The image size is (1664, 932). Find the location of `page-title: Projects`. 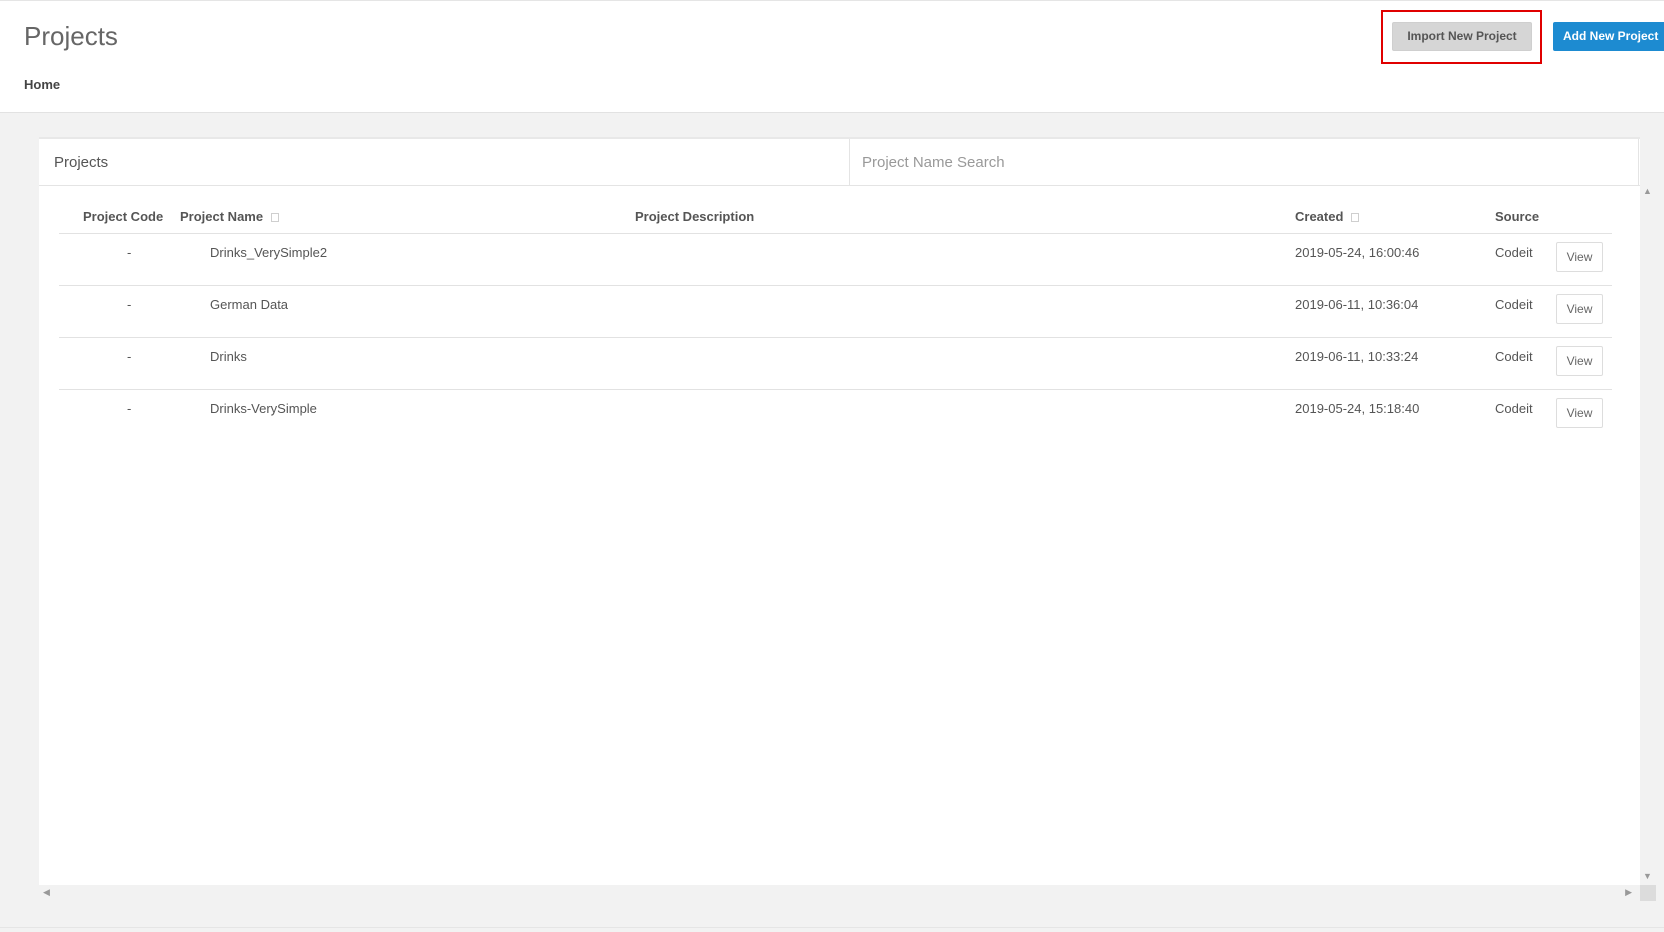

page-title: Projects is located at coordinates (71, 36).